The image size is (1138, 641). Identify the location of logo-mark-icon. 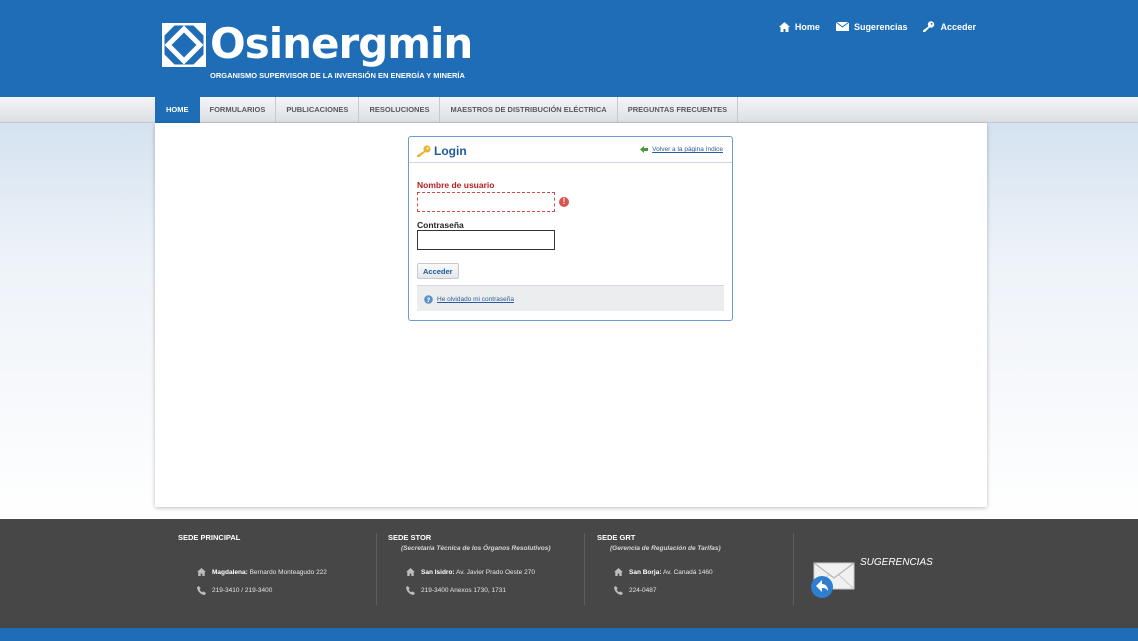
(184, 45).